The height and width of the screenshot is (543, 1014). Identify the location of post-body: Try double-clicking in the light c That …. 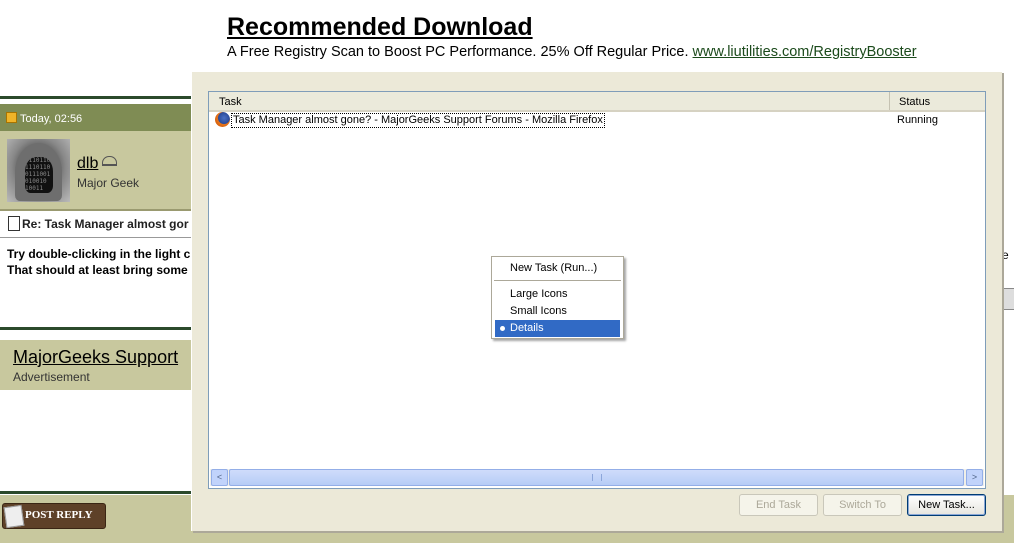
(98, 262).